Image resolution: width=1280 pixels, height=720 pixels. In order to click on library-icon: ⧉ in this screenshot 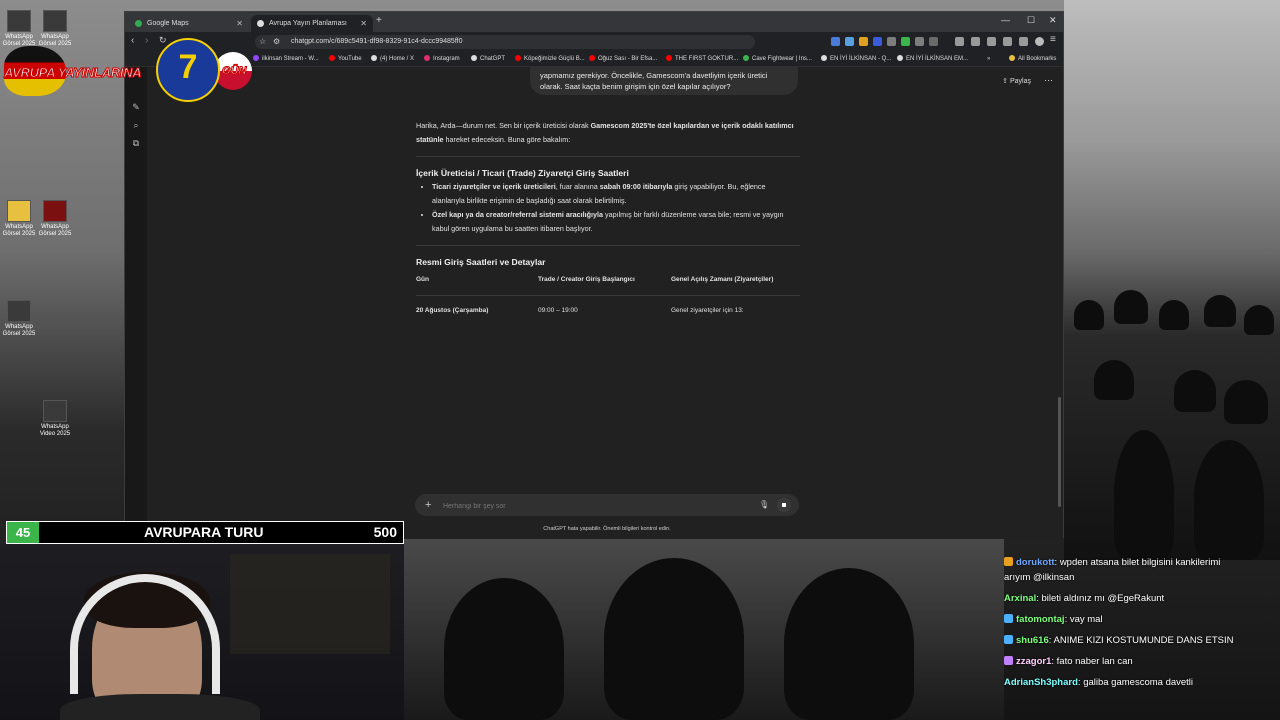, I will do `click(136, 143)`.